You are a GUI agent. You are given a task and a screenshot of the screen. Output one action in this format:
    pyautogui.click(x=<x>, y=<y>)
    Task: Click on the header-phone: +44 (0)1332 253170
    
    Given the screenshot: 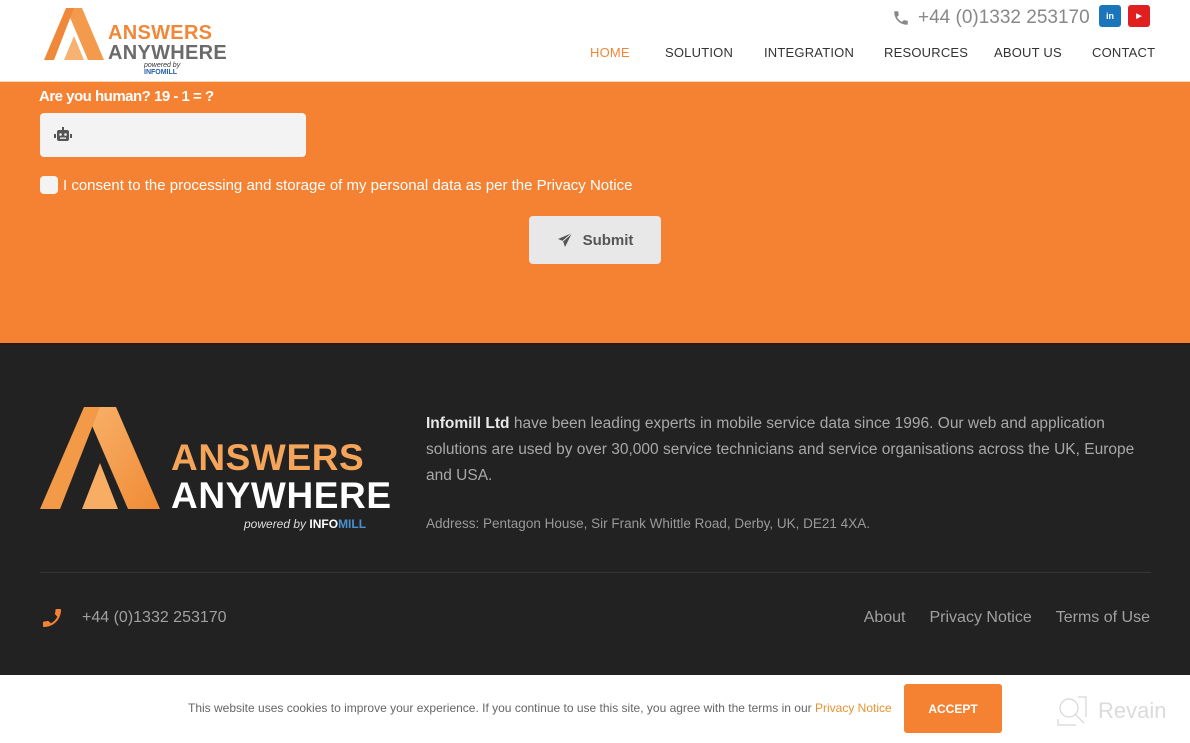 What is the action you would take?
    pyautogui.click(x=991, y=18)
    